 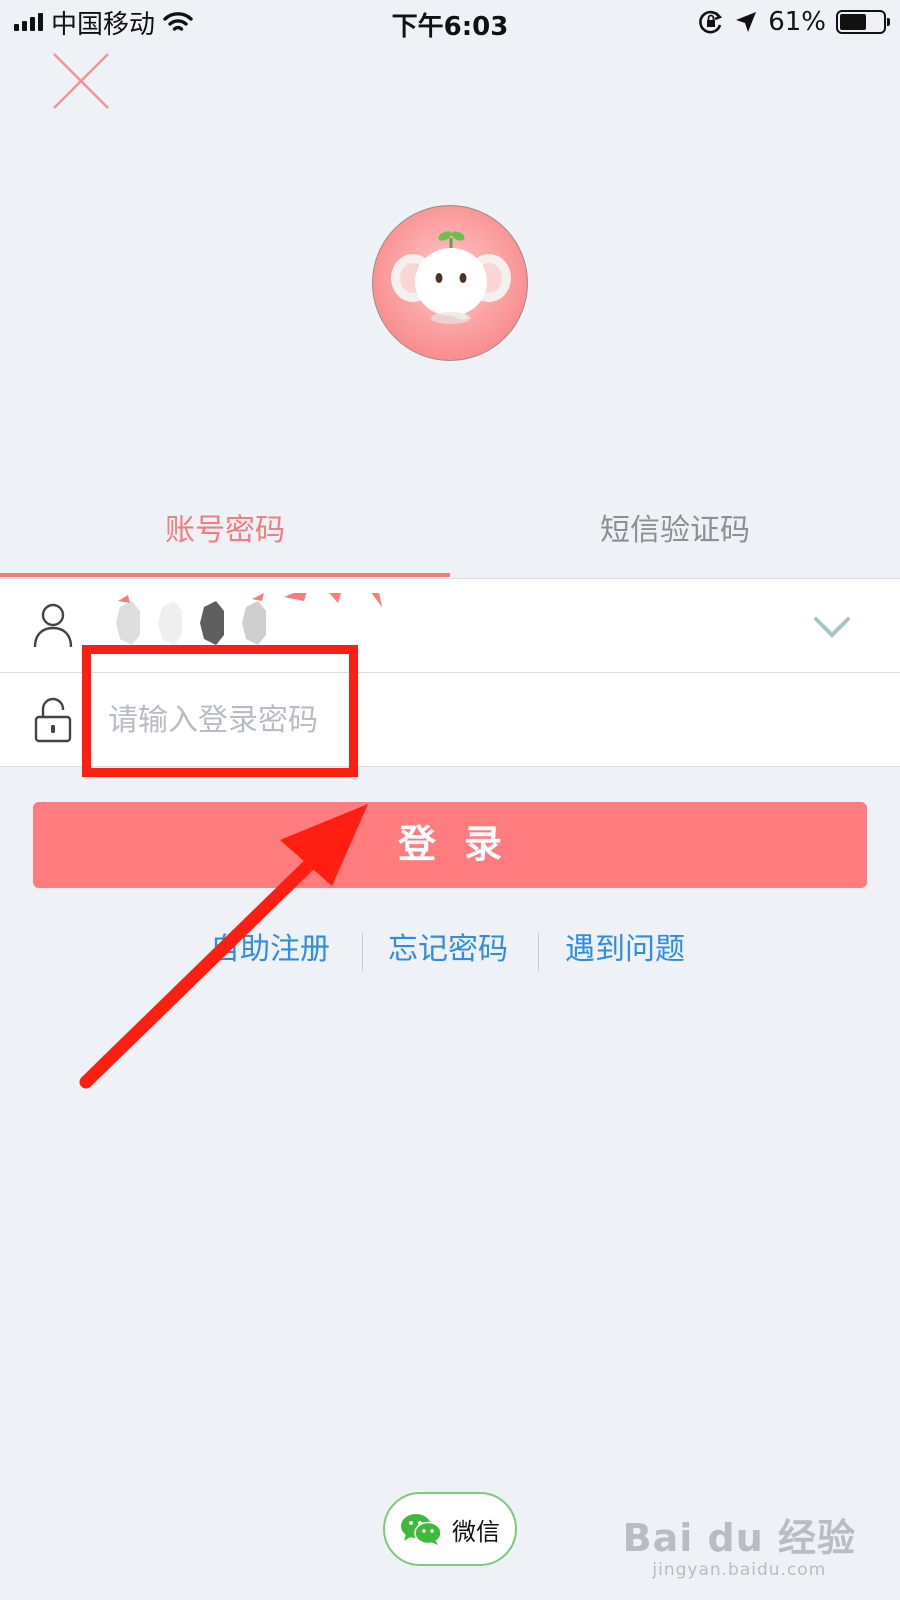 I want to click on watermark-logo: Bai du 经验, so click(x=739, y=1538).